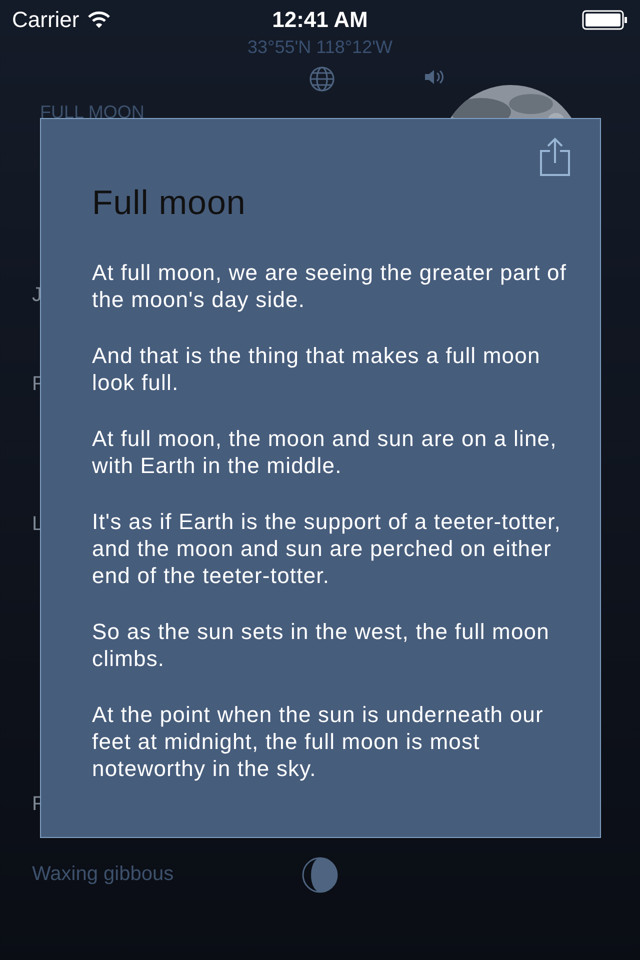  Describe the element at coordinates (330, 286) in the screenshot. I see `info-paragraph: At full moon, we are seeing the greater part of the moon's day side.` at that location.